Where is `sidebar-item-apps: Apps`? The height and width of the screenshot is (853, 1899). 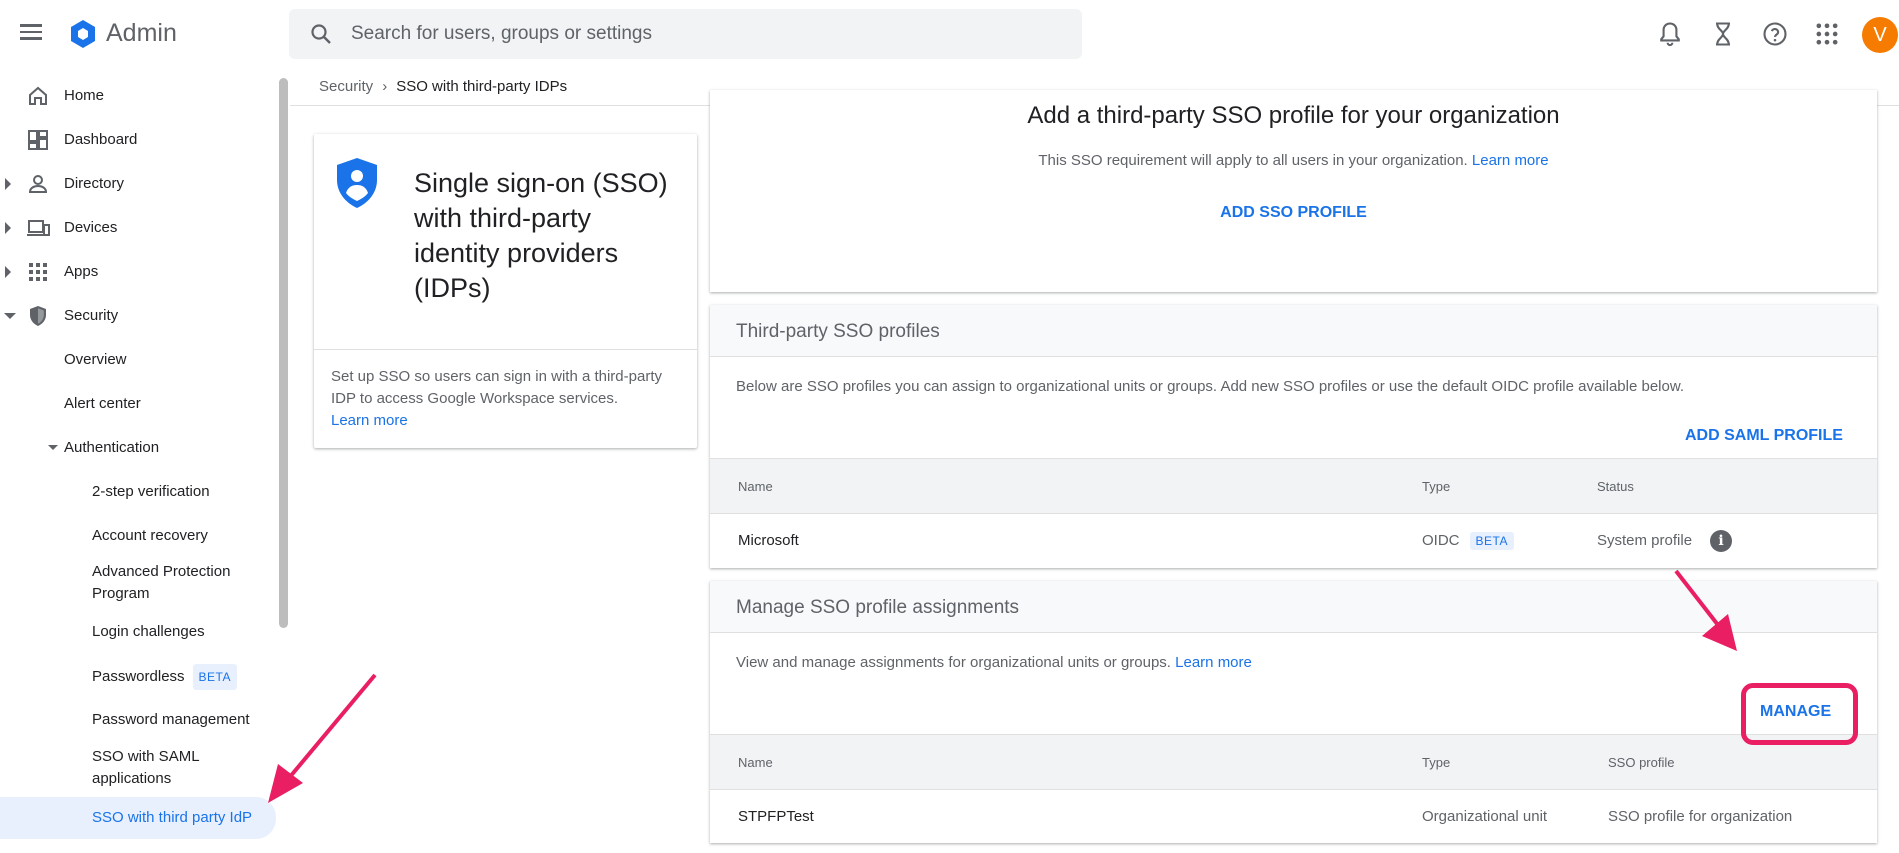 sidebar-item-apps: Apps is located at coordinates (138, 272).